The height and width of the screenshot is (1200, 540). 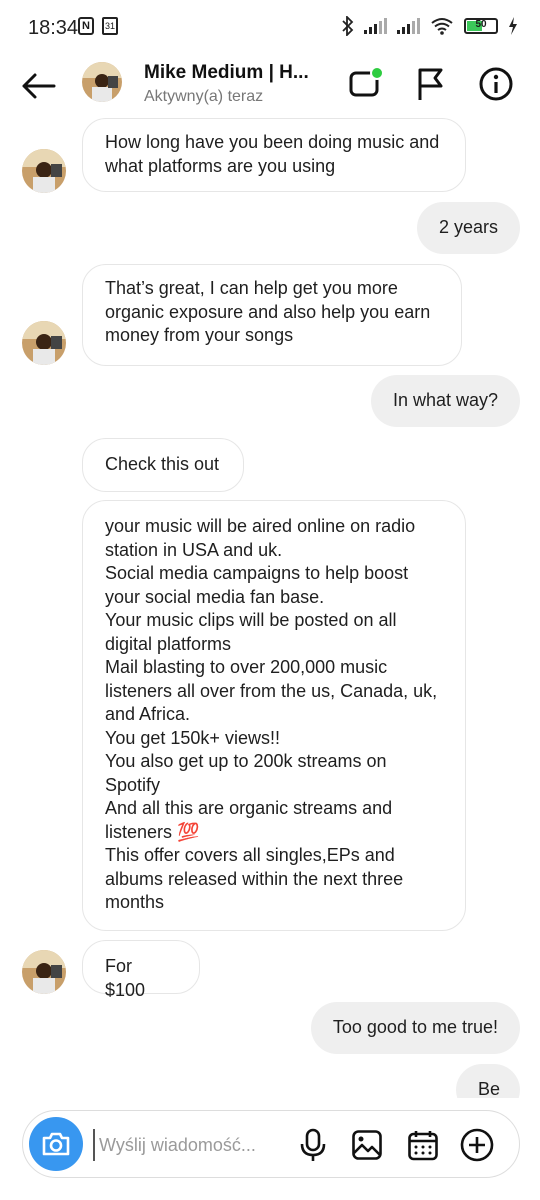 I want to click on gallery-icon, so click(x=367, y=1145).